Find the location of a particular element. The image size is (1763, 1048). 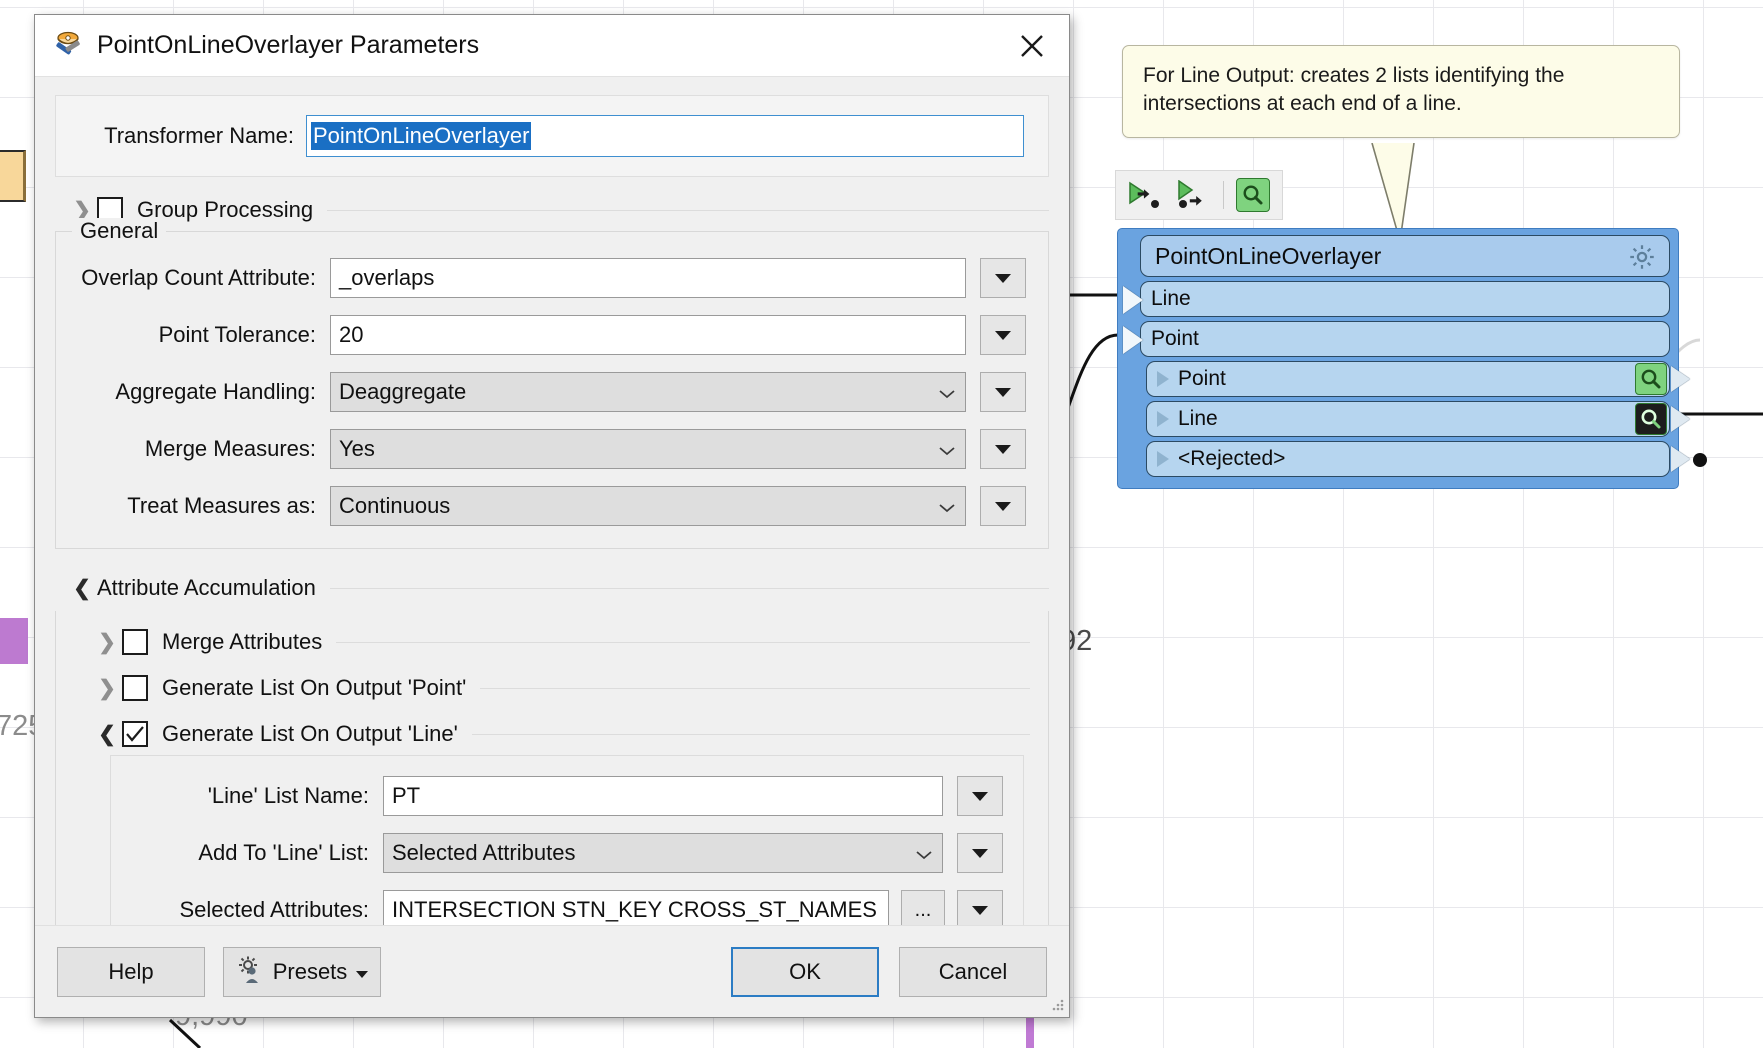

generate-list-point-label: Generate List On Output 'Point' is located at coordinates (314, 687).